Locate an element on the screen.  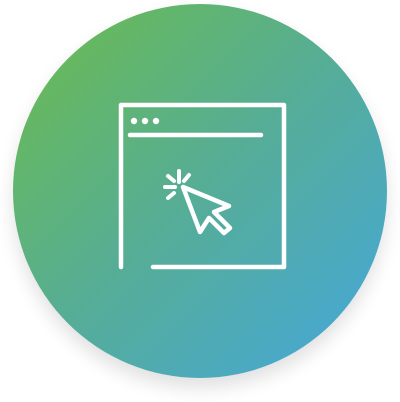
window-controls is located at coordinates (145, 121).